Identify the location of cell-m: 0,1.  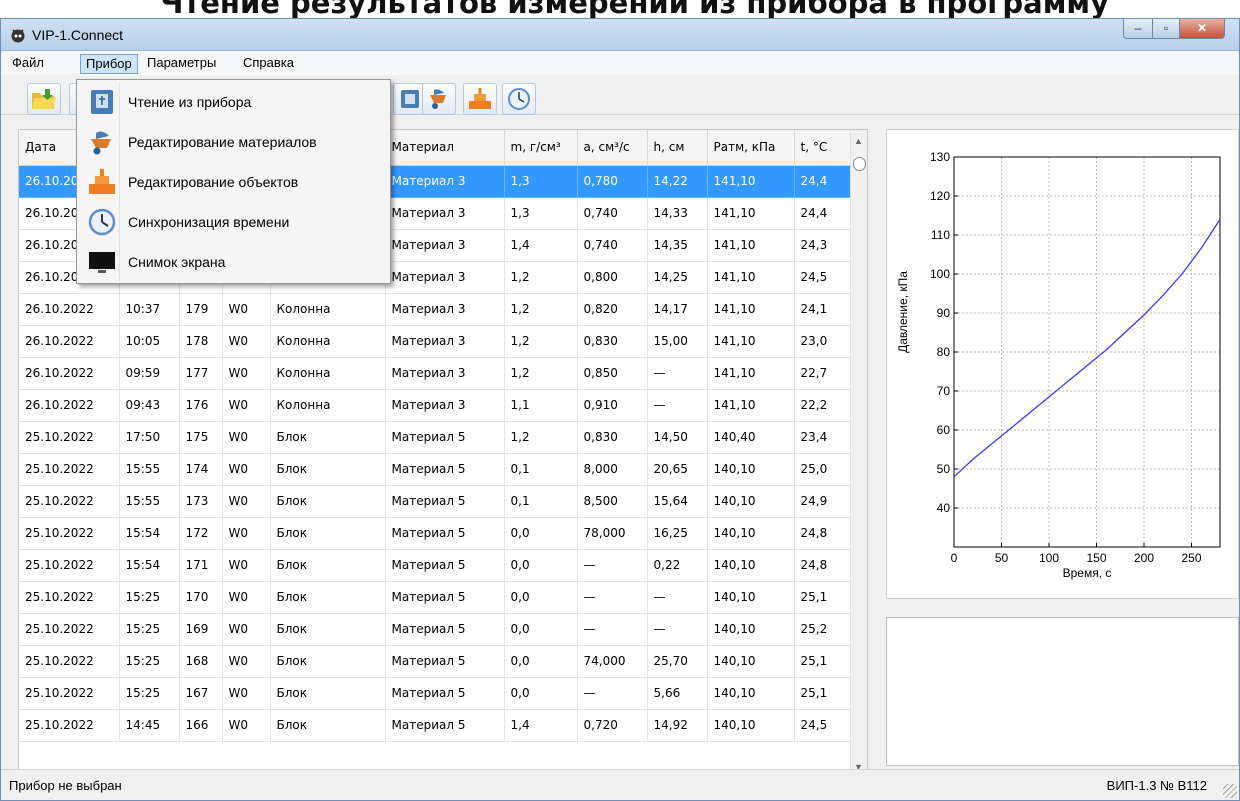
(541, 469).